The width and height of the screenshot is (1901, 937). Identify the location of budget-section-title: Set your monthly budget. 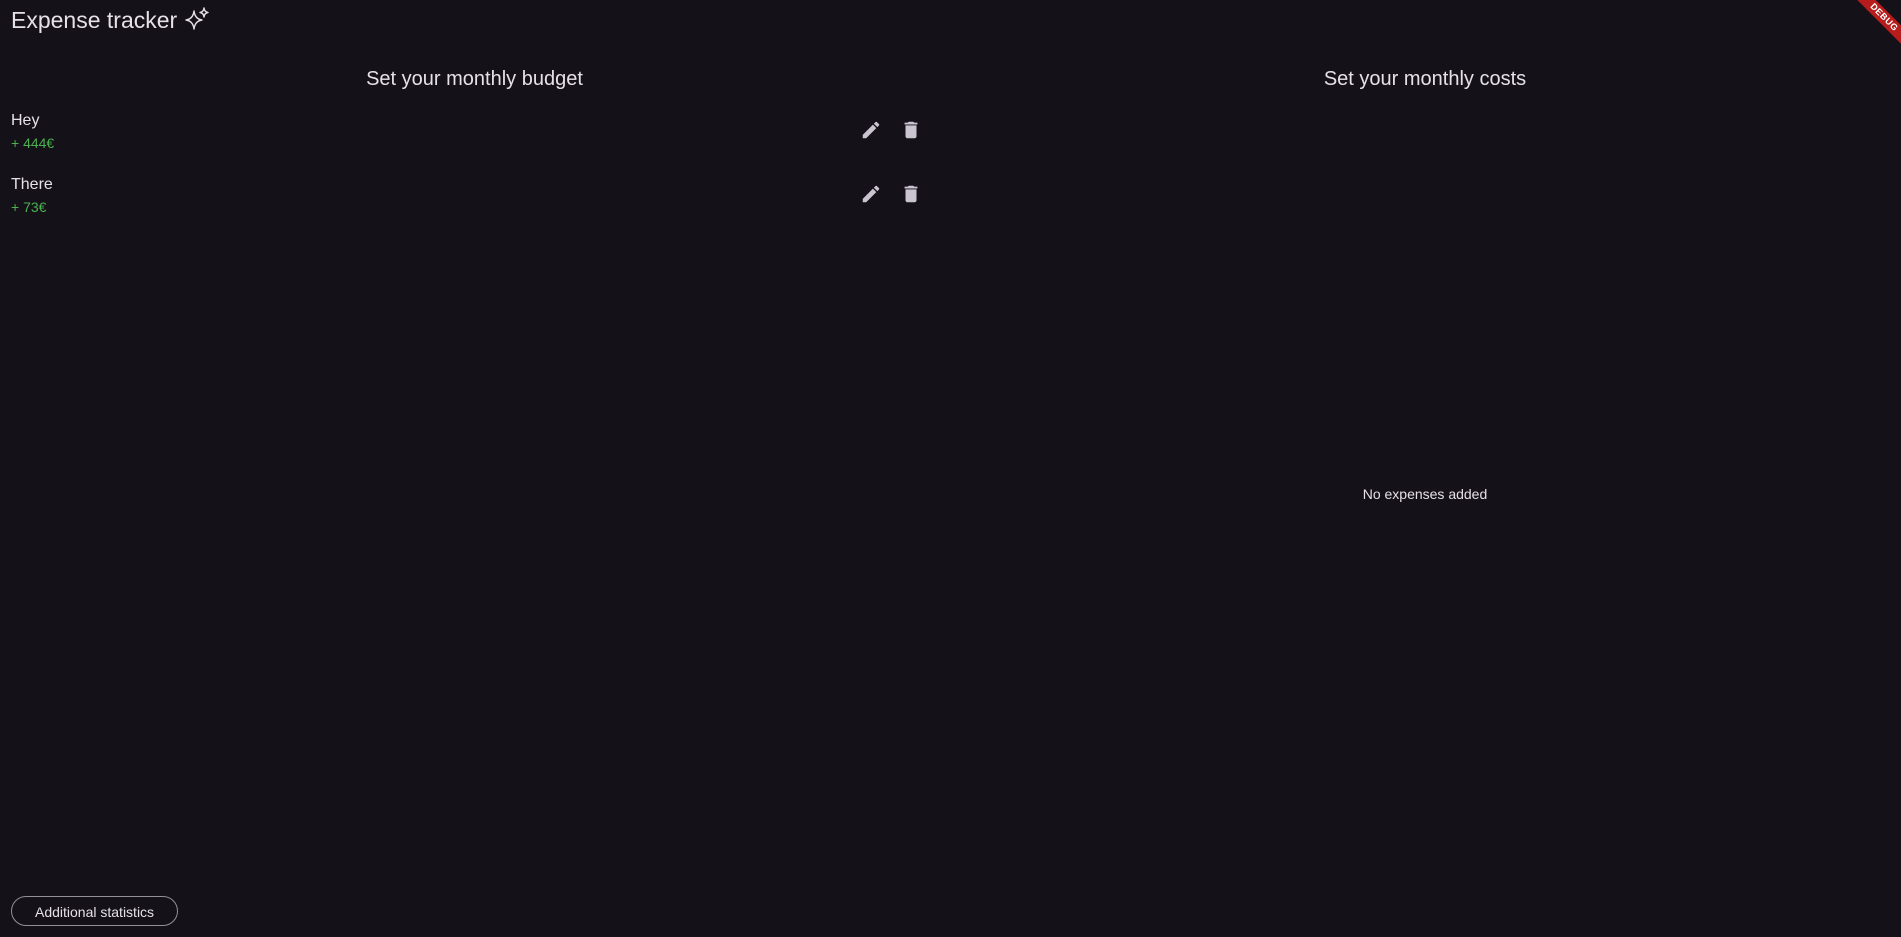
(474, 79).